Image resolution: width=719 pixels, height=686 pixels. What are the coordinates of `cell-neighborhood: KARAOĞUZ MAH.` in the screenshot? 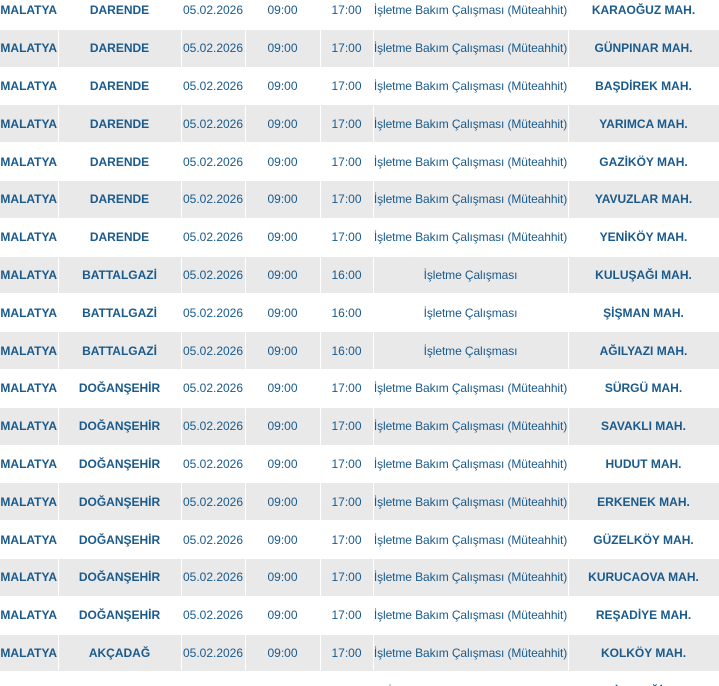 It's located at (643, 15).